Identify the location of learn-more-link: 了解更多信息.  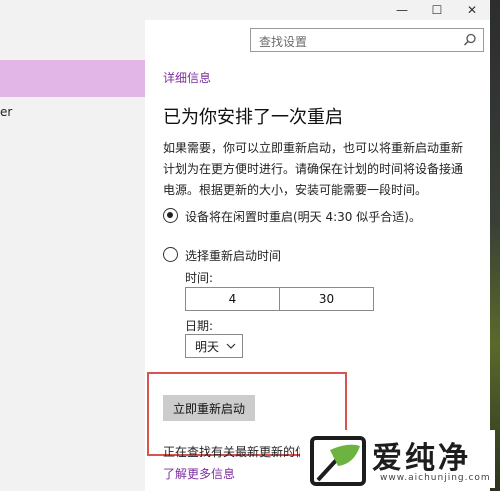
(199, 473).